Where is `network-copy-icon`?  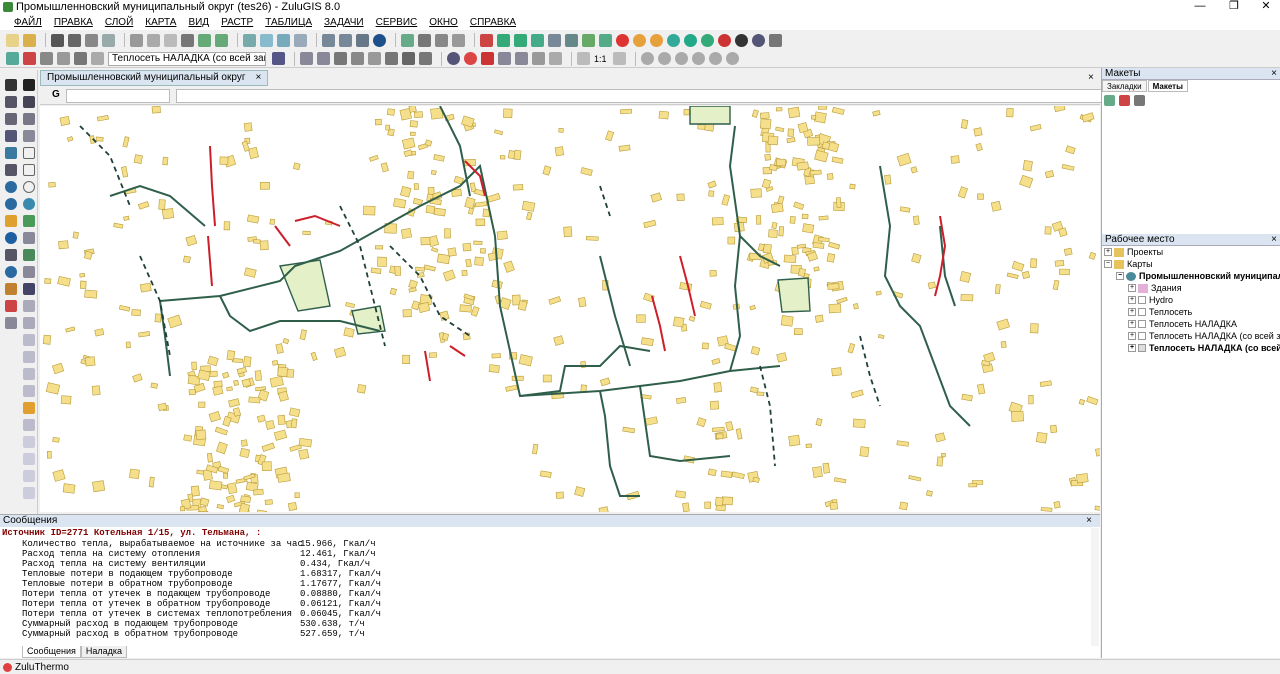 network-copy-icon is located at coordinates (424, 40).